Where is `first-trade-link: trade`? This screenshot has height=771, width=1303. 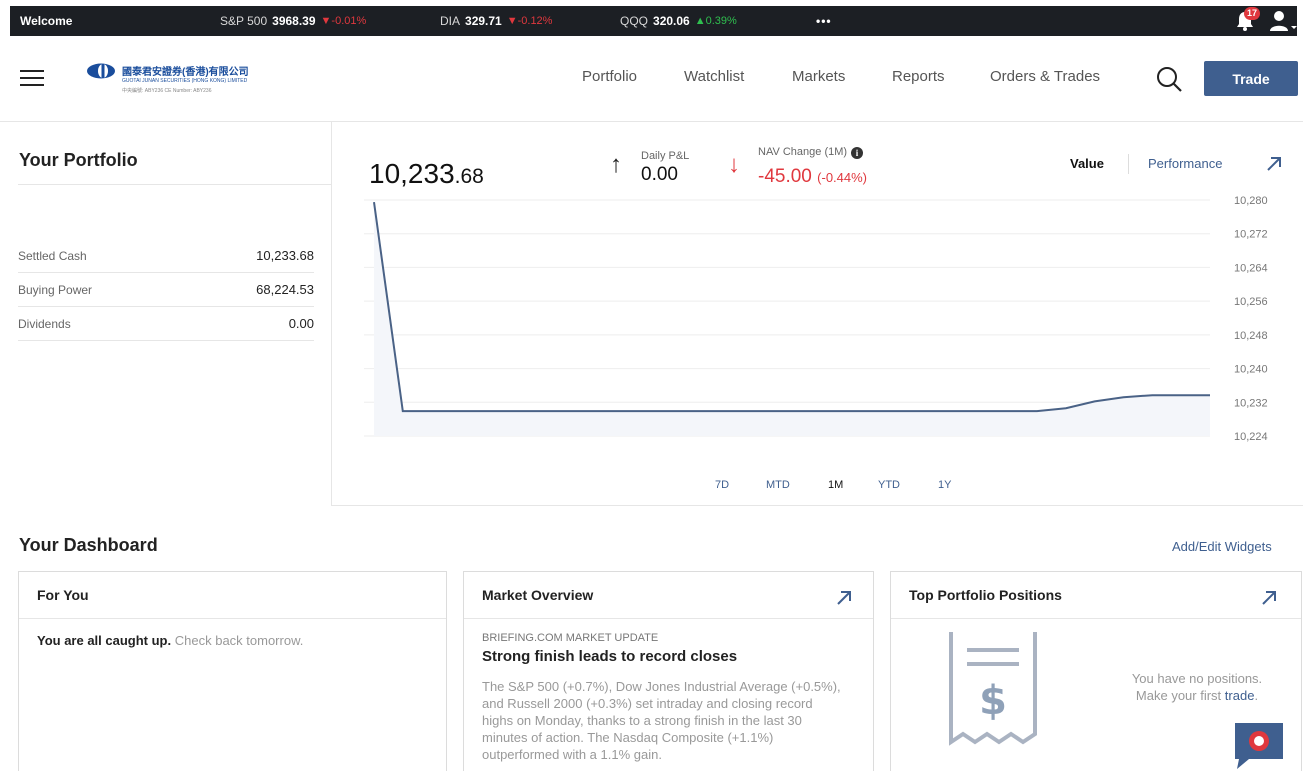 first-trade-link: trade is located at coordinates (1240, 695).